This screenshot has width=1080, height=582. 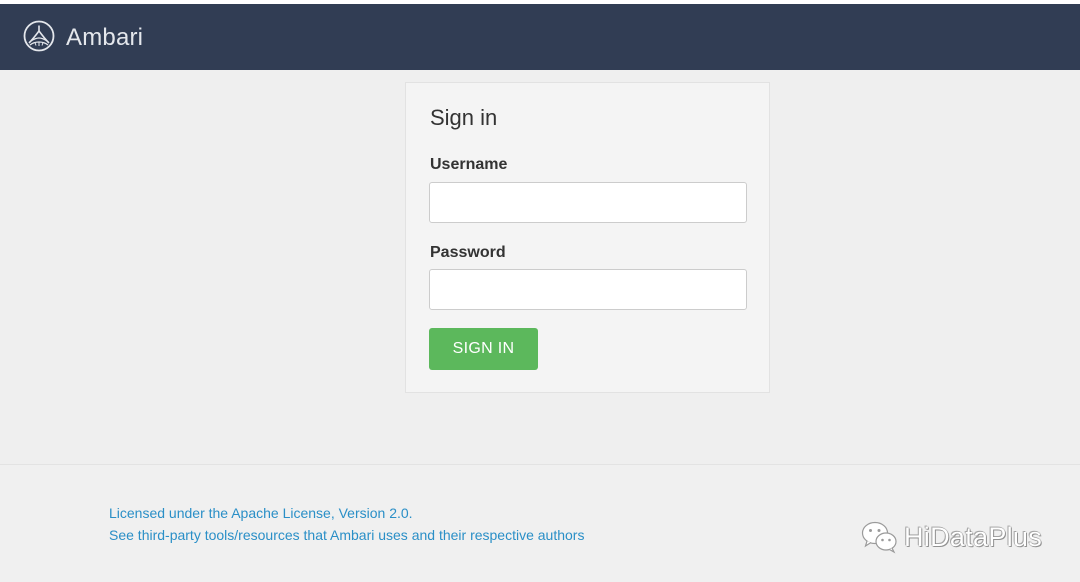 I want to click on wechat-icon, so click(x=879, y=537).